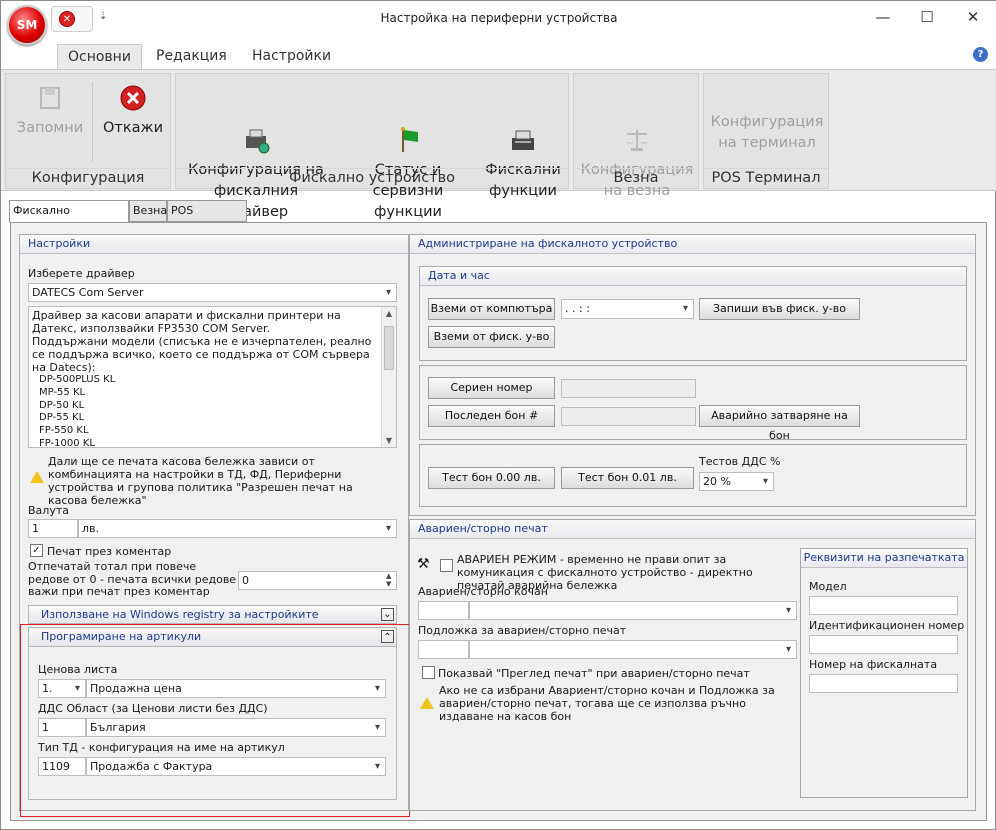  I want to click on scale-icon, so click(637, 128).